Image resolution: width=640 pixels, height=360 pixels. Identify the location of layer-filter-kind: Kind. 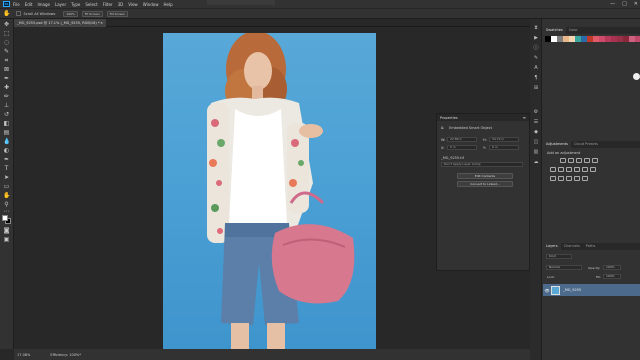
(559, 256).